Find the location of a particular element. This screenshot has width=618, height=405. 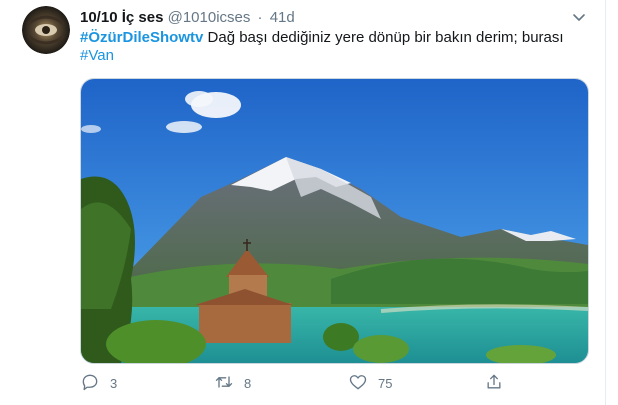

hashtag-link: #ÖzürDileShowtv is located at coordinates (141, 37).